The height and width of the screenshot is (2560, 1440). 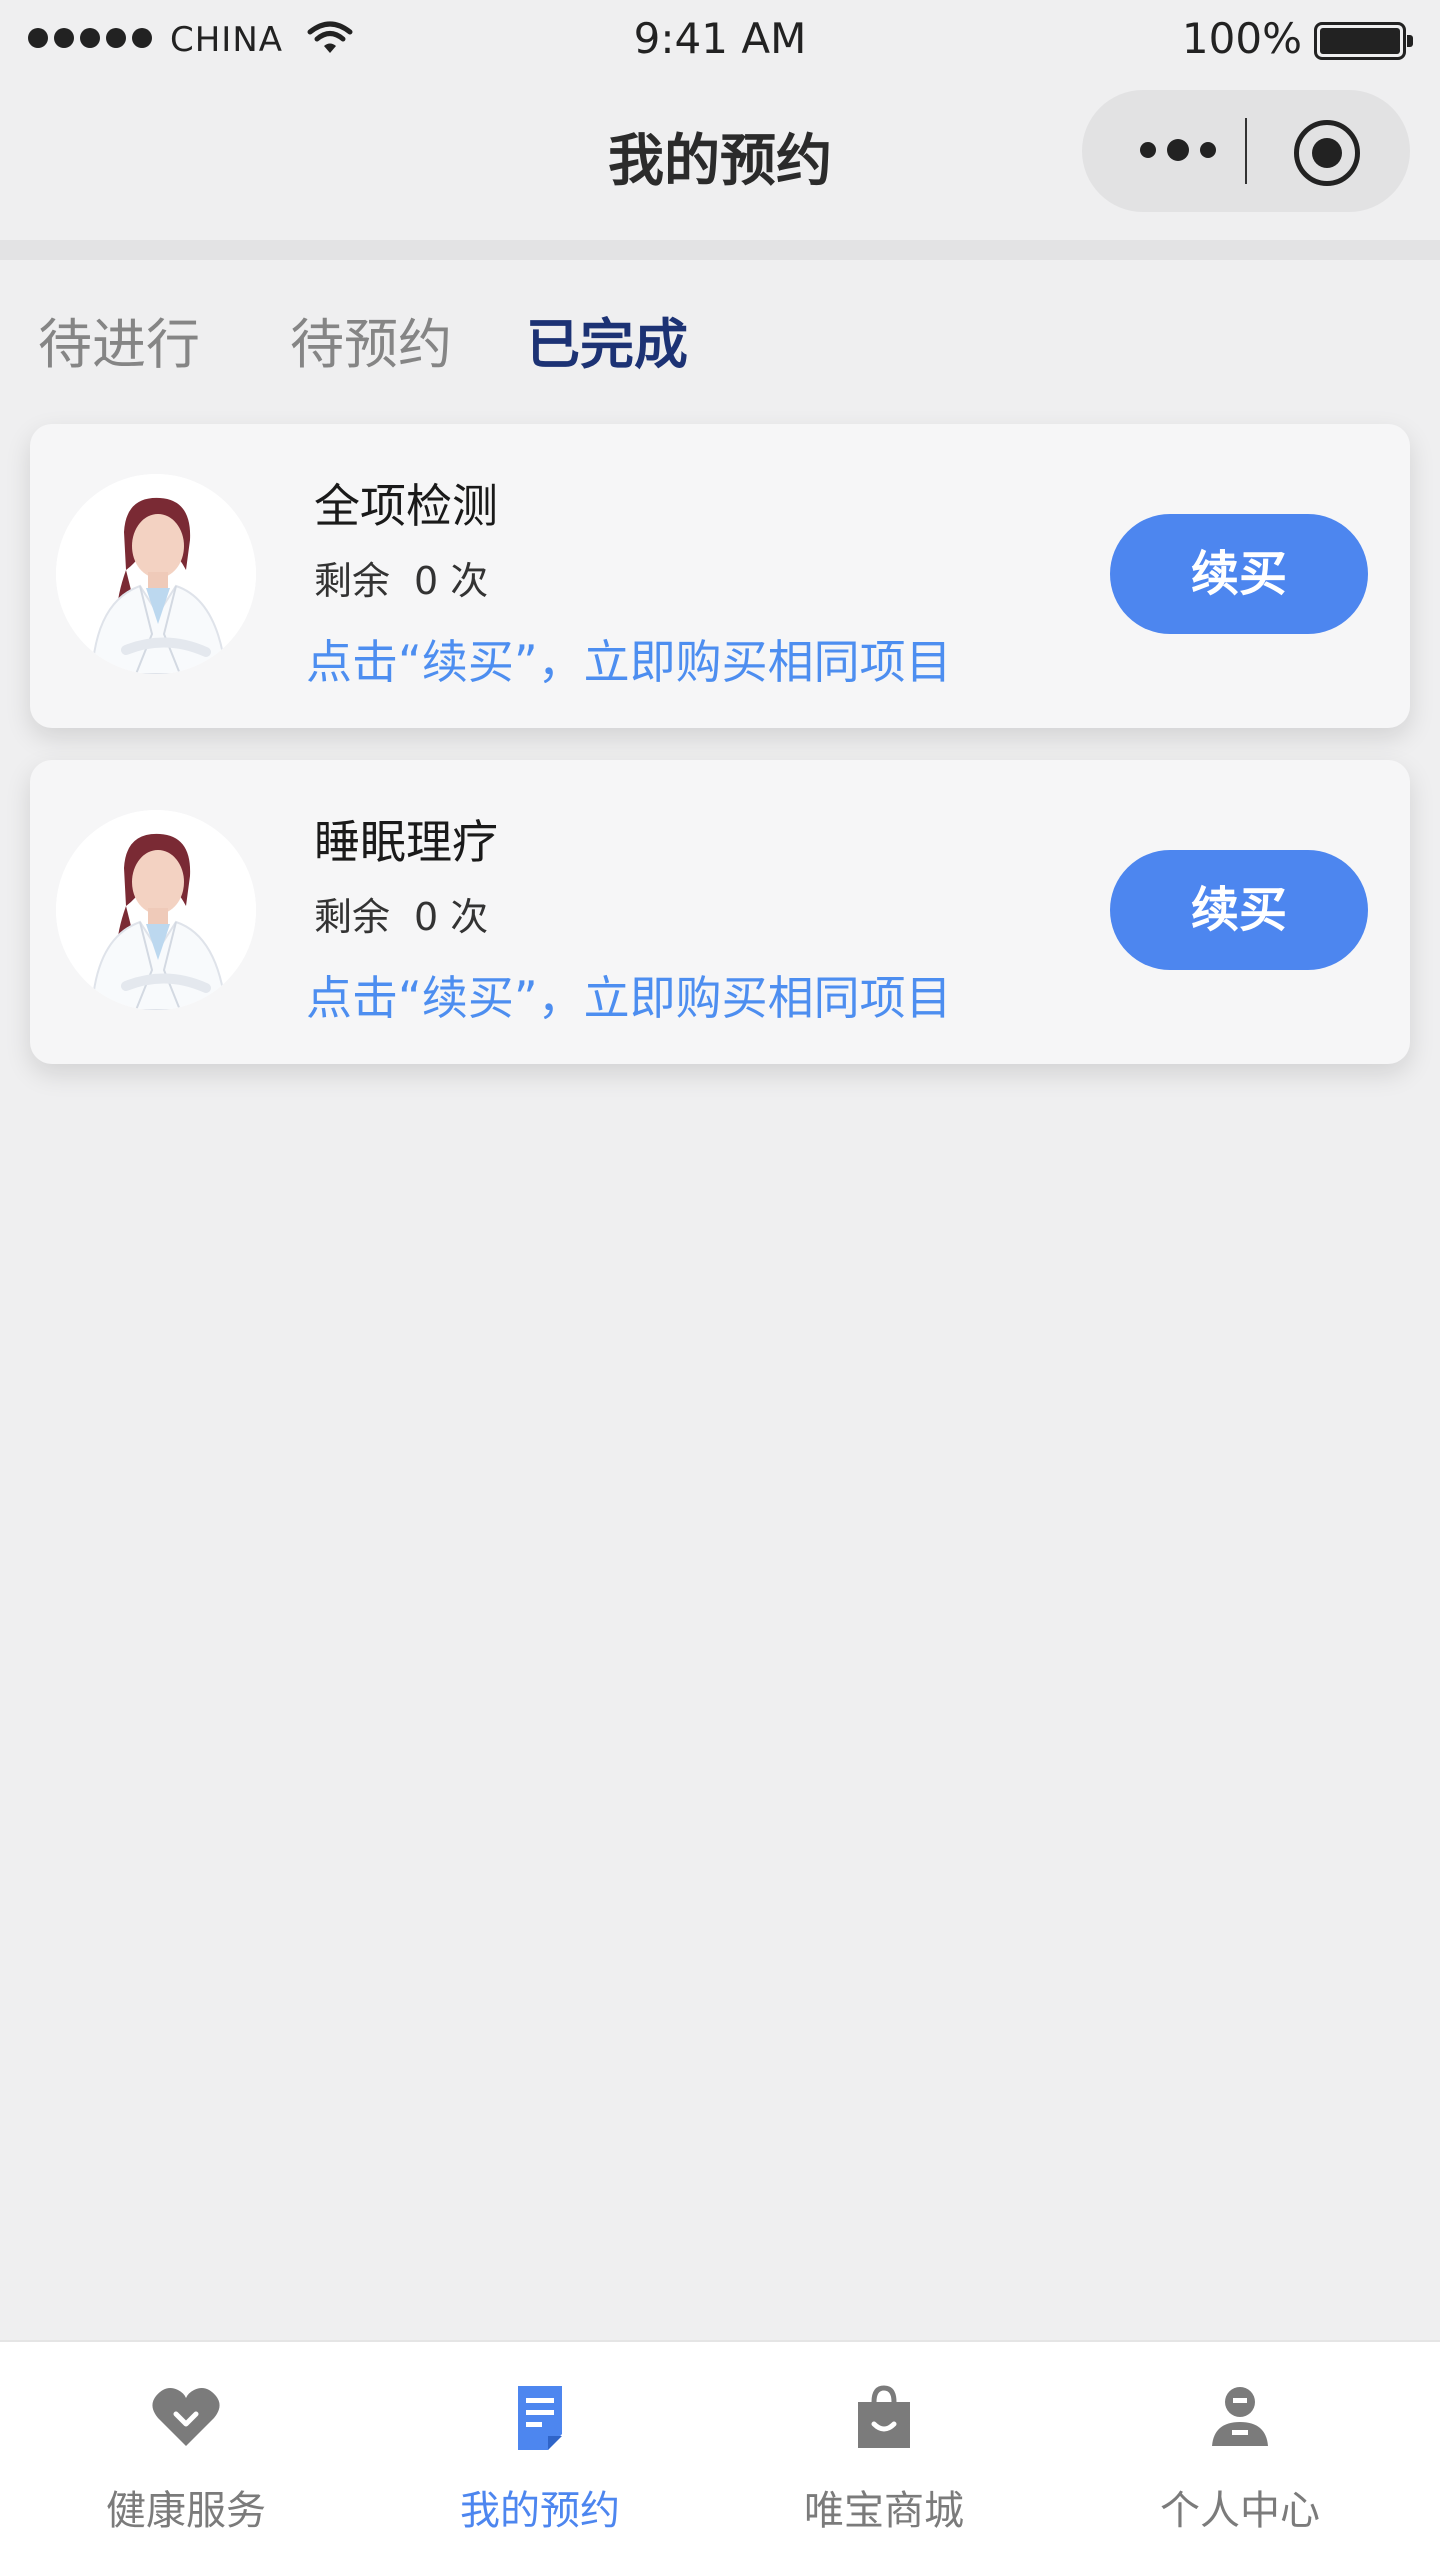 I want to click on appointment-card: 全项检测 剩余 0 次 点击“续买”，立即购买相同项目 续买, so click(x=720, y=576).